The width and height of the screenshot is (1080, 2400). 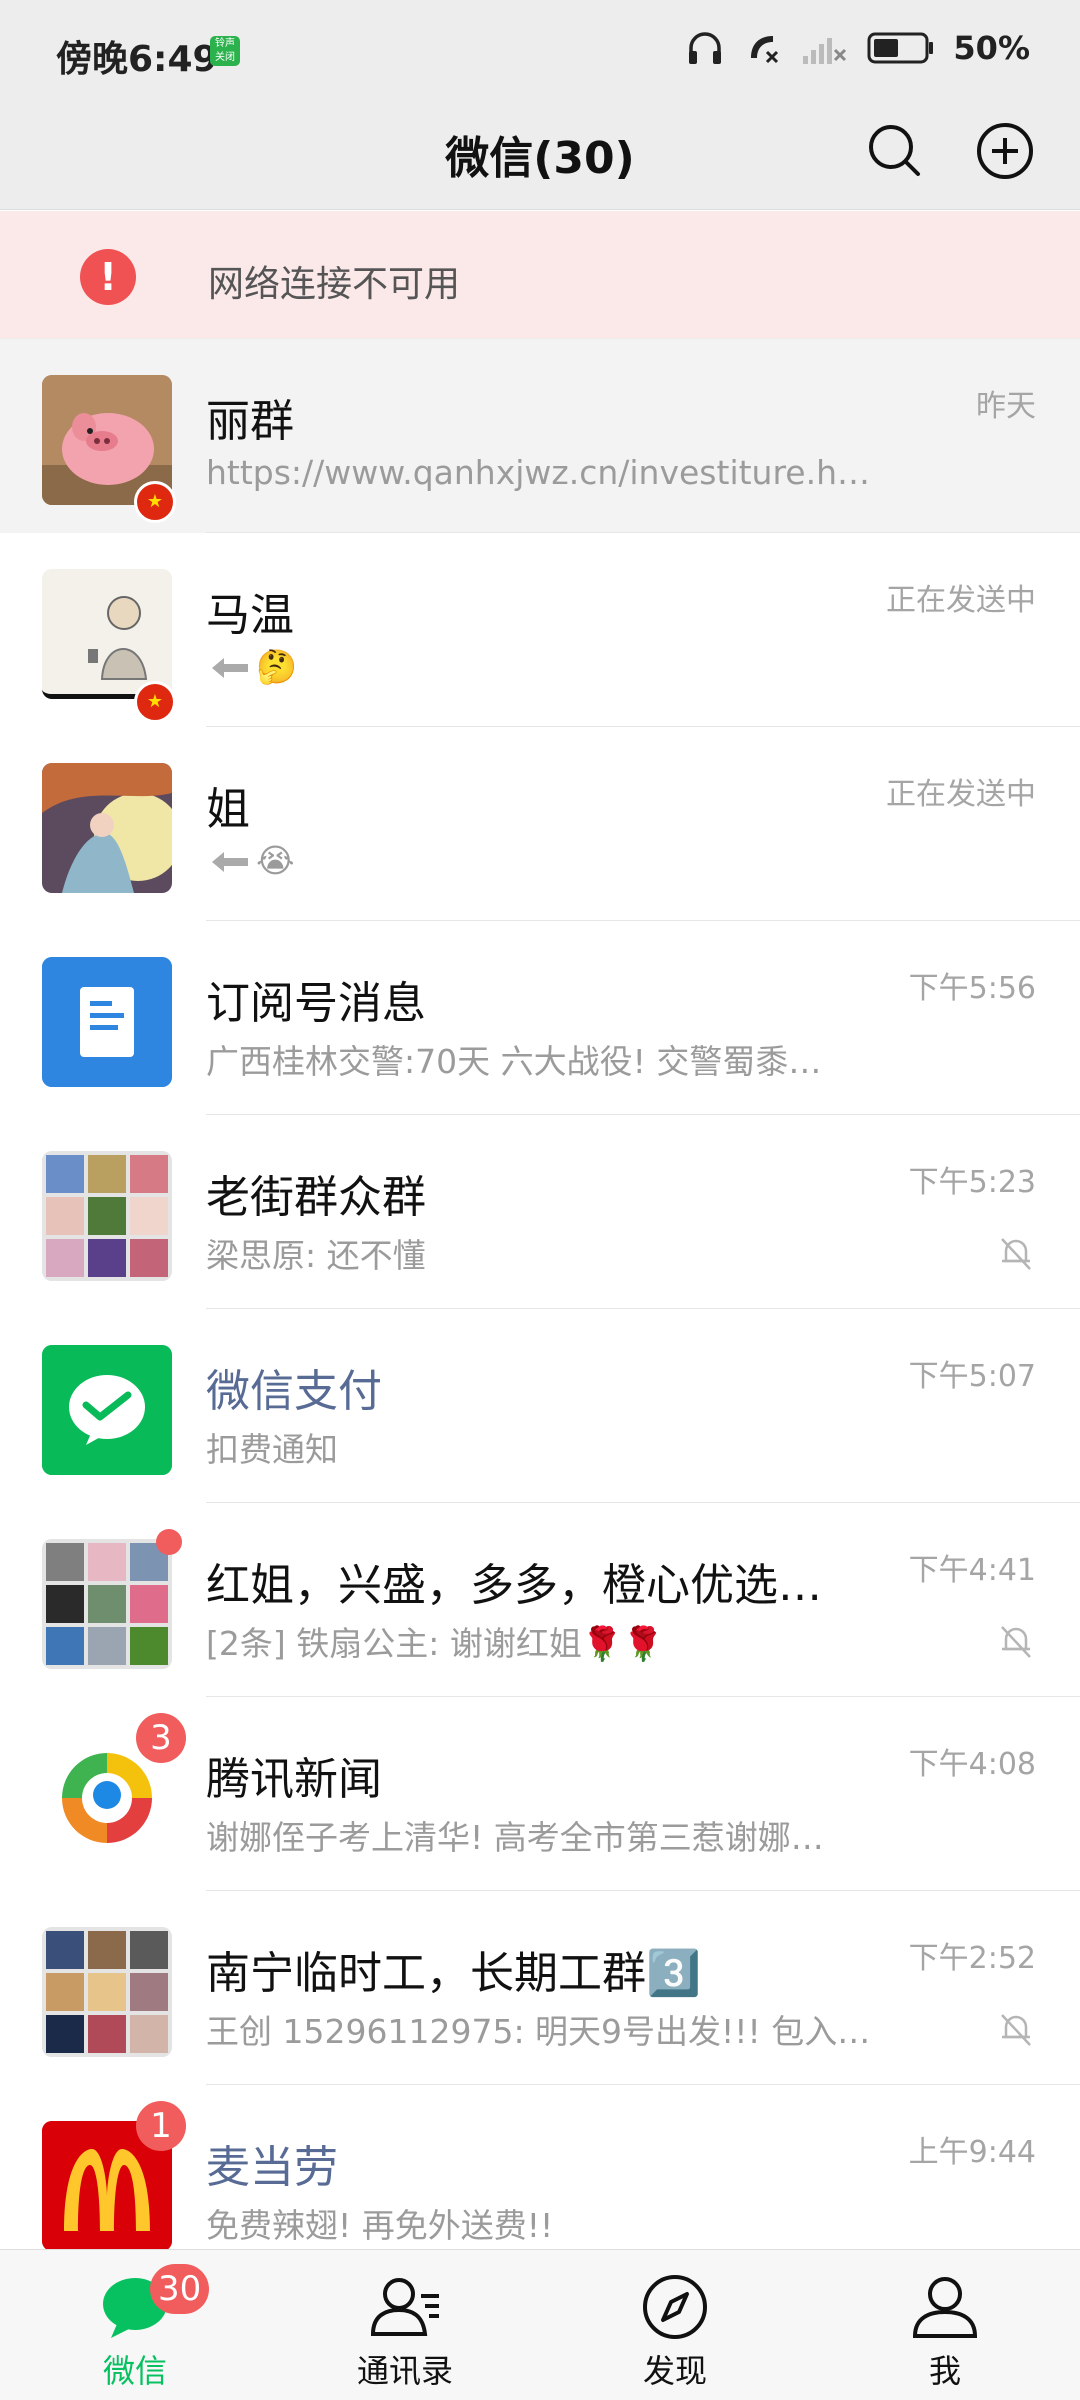 What do you see at coordinates (540, 155) in the screenshot?
I see `top-bar: 微信(30)` at bounding box center [540, 155].